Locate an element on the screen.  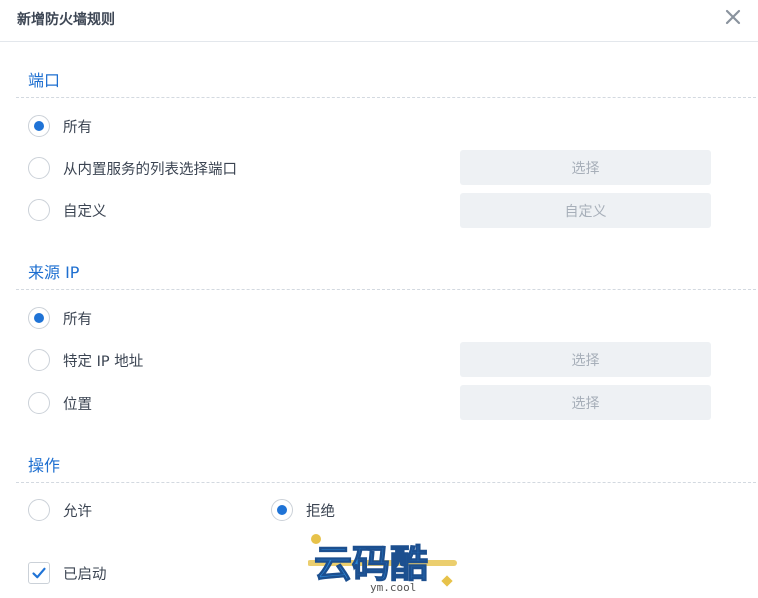
dialog-header: 新增防火墙规则 is located at coordinates (379, 21).